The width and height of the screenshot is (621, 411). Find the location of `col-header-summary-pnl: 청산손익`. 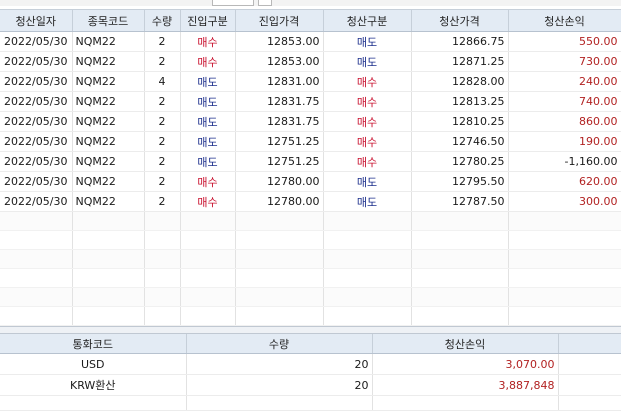

col-header-summary-pnl: 청산손익 is located at coordinates (465, 344).